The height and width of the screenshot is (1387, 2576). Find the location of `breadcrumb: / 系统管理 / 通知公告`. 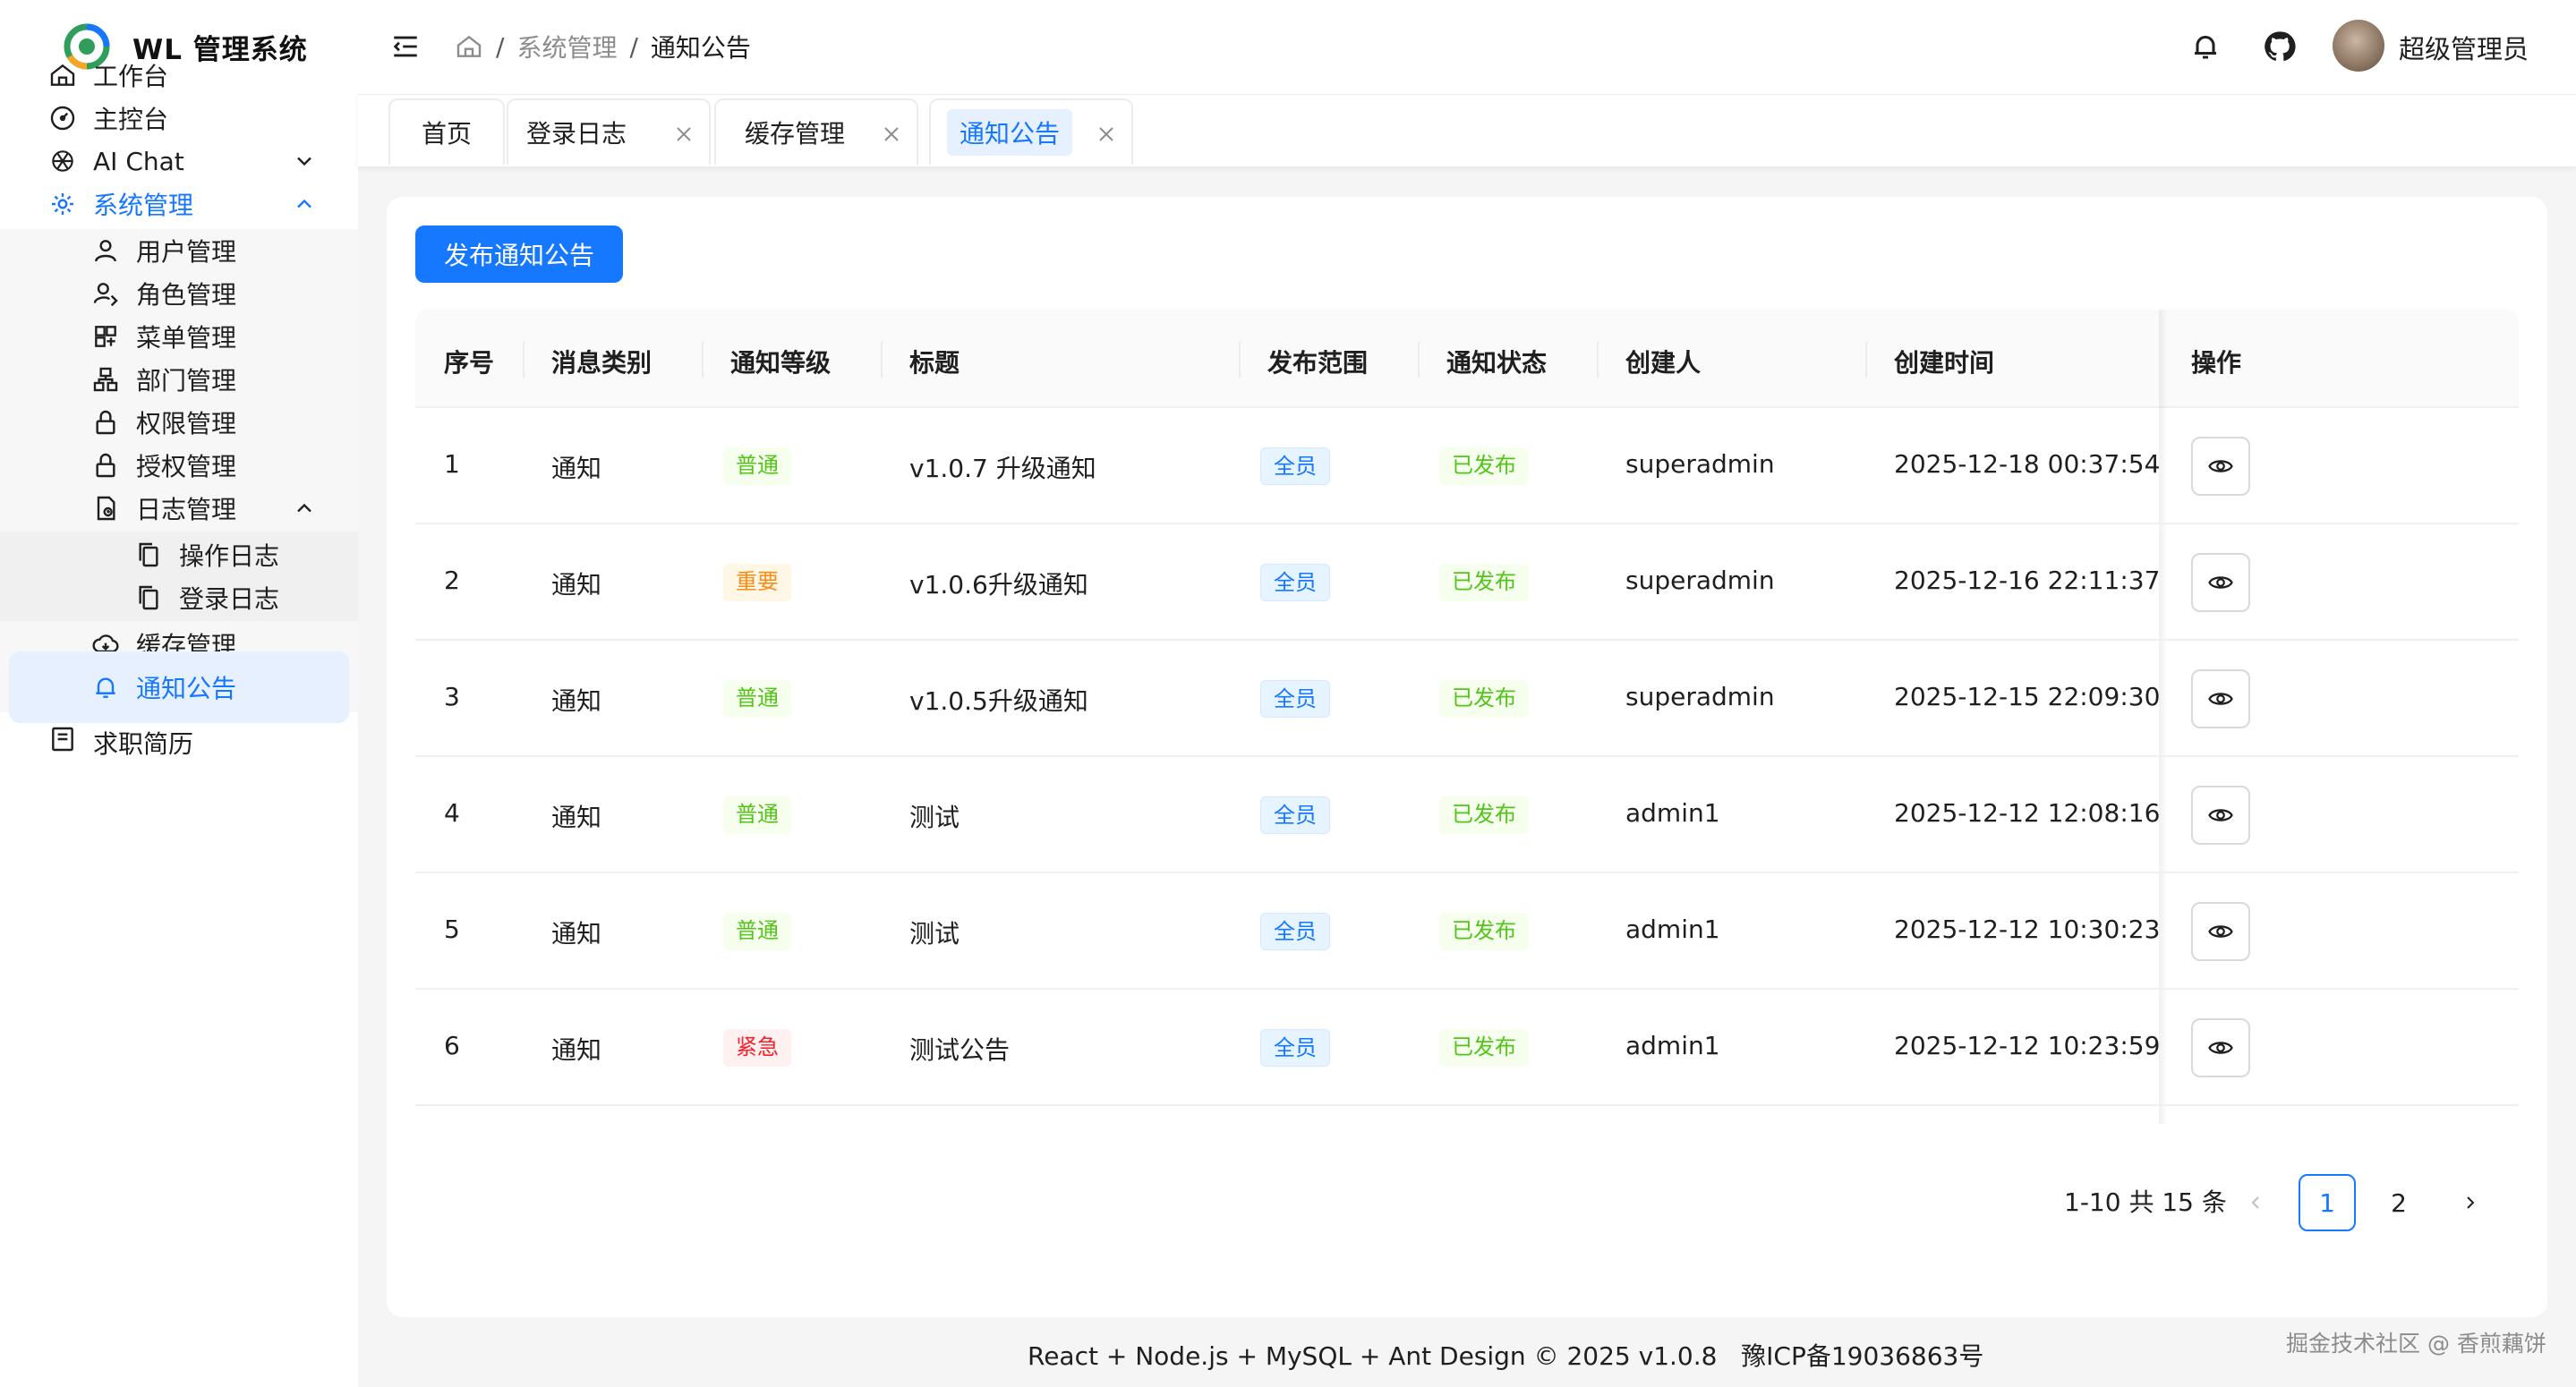

breadcrumb: / 系统管理 / 通知公告 is located at coordinates (603, 47).